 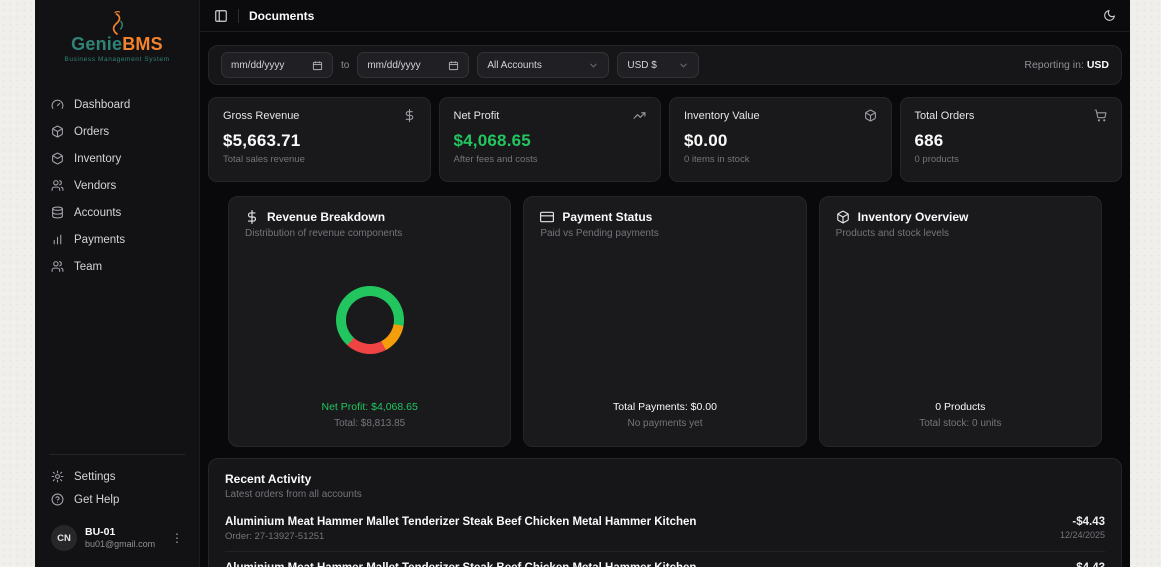 What do you see at coordinates (261, 115) in the screenshot?
I see `stat-title: Gross Revenue` at bounding box center [261, 115].